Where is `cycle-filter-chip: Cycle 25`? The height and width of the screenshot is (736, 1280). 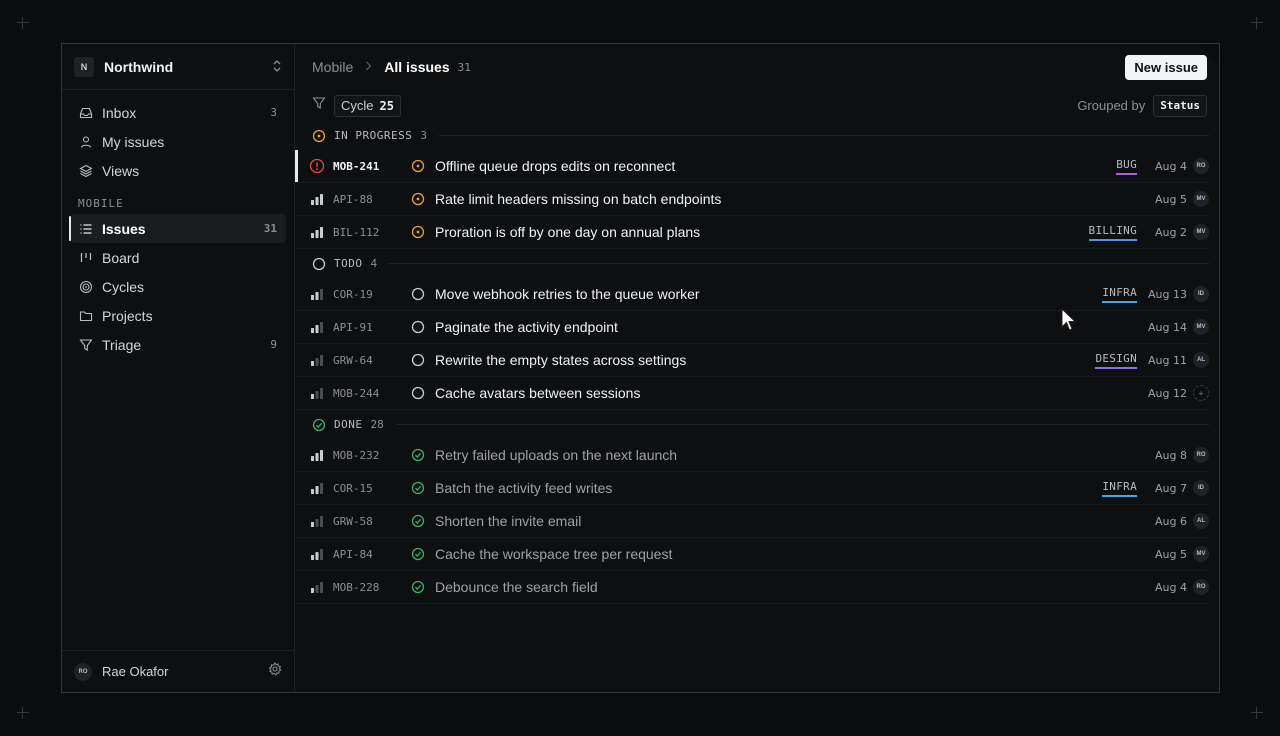 cycle-filter-chip: Cycle 25 is located at coordinates (367, 105).